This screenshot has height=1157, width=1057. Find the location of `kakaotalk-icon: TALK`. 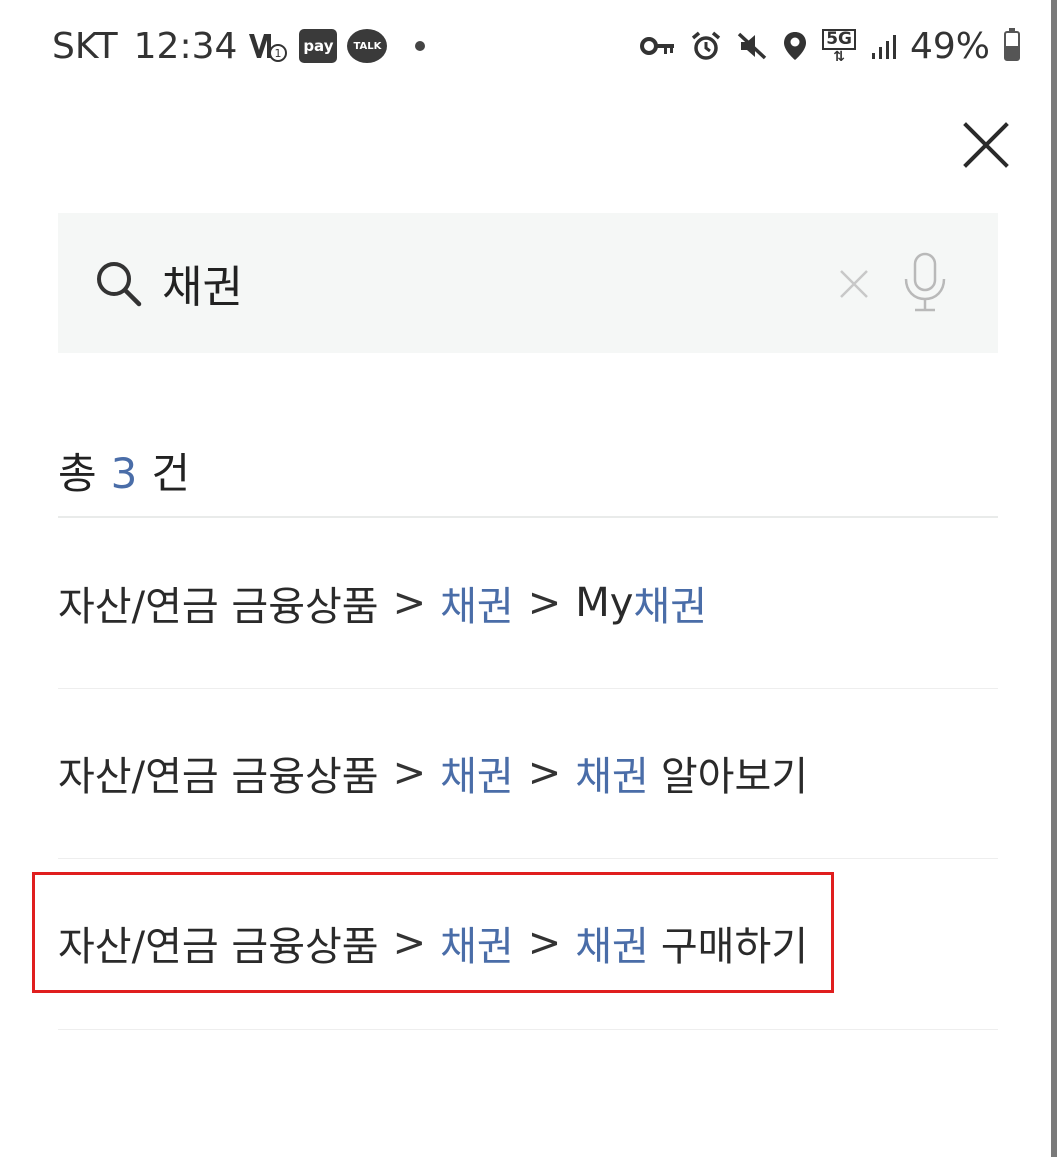

kakaotalk-icon: TALK is located at coordinates (367, 46).